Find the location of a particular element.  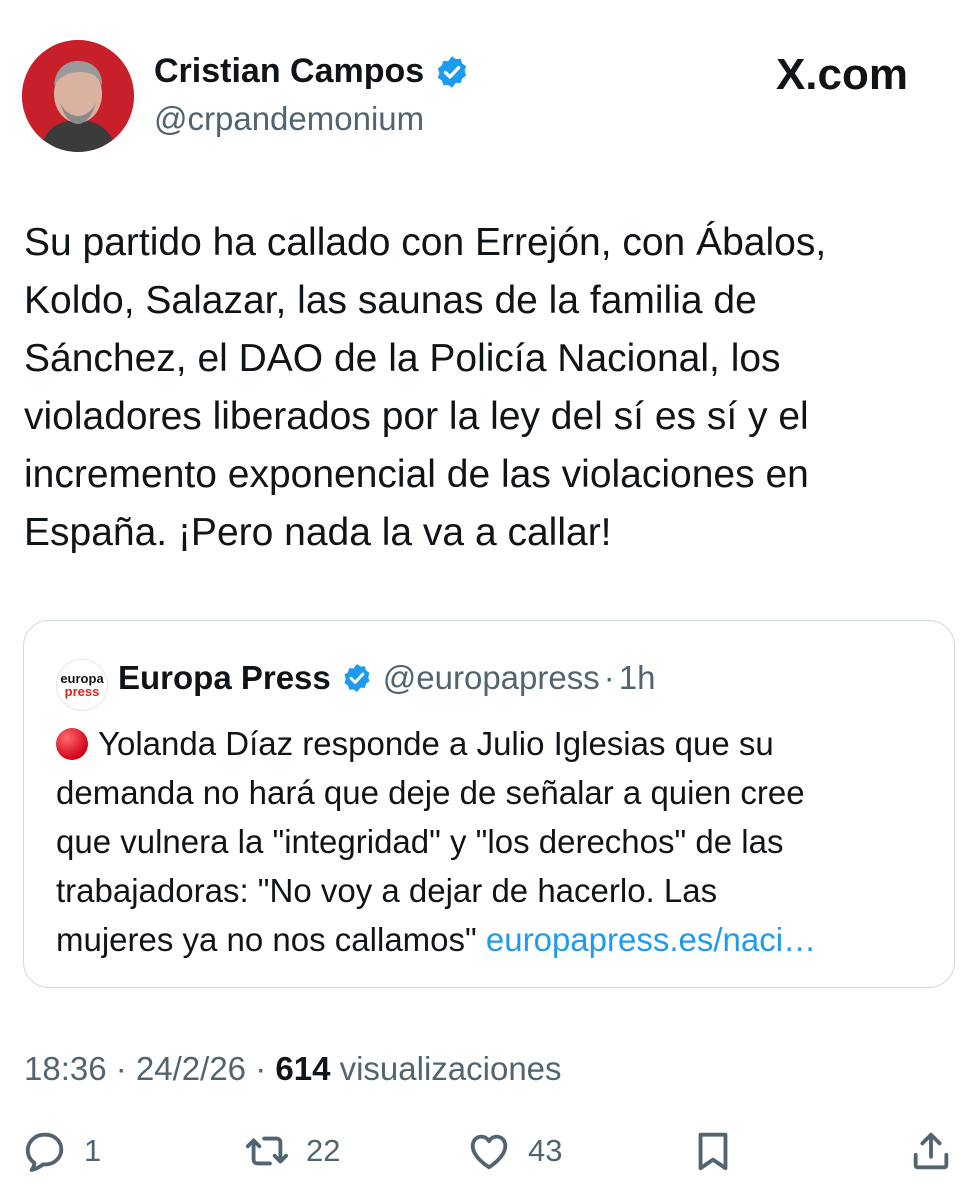

reply-icon is located at coordinates (44, 1152).